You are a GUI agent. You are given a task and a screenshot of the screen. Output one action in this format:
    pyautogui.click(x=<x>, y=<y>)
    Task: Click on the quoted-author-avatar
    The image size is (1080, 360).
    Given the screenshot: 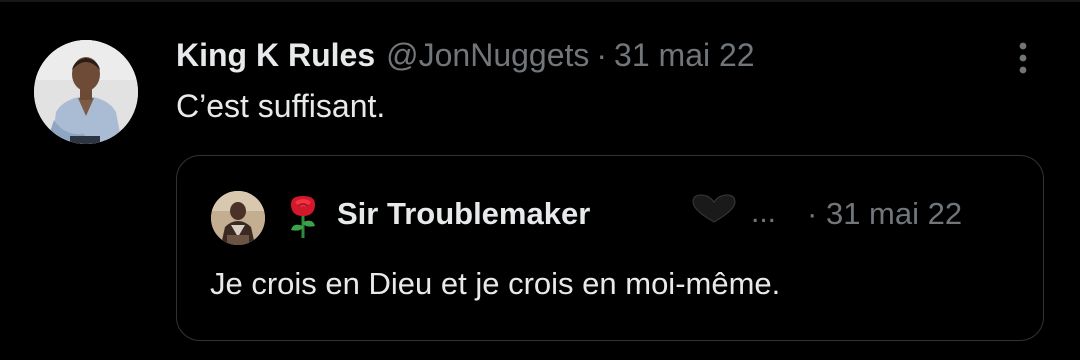 What is the action you would take?
    pyautogui.click(x=238, y=218)
    